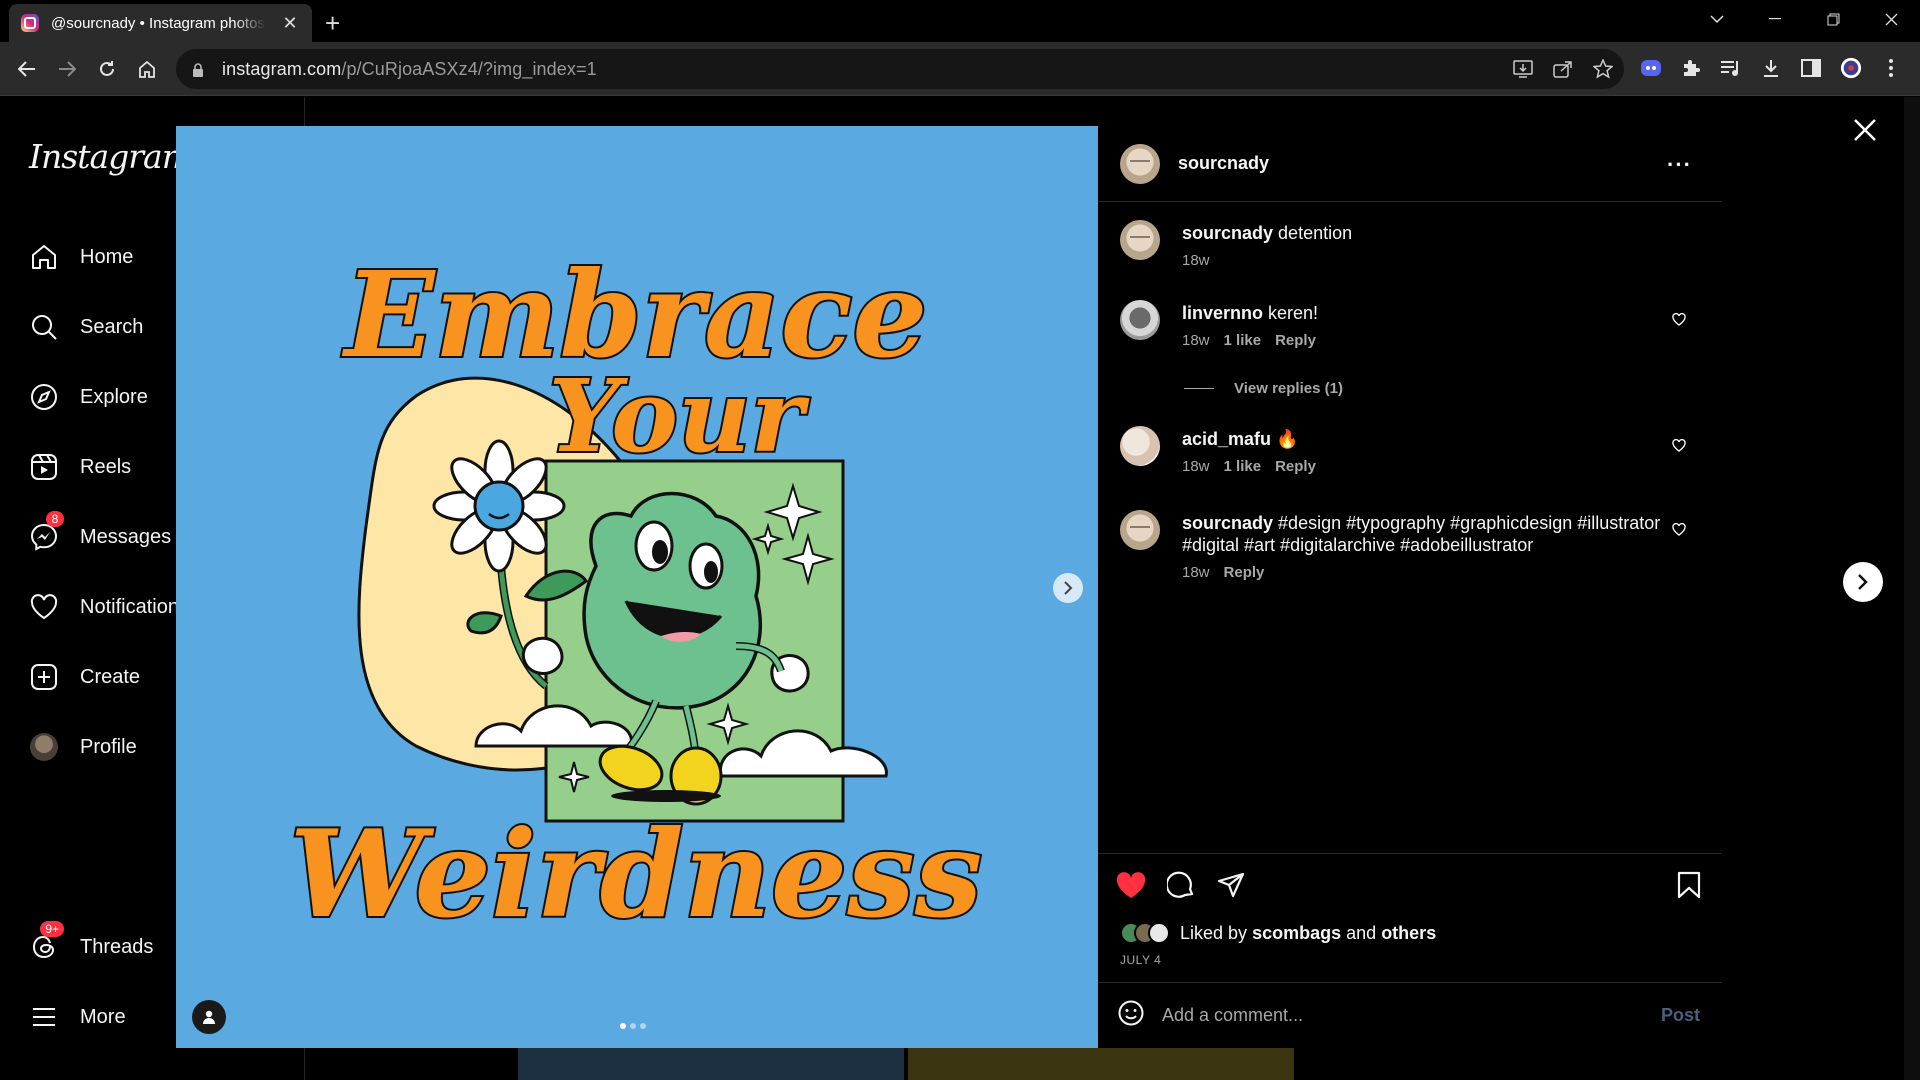 The height and width of the screenshot is (1080, 1920). I want to click on browser-toolbar: instagram.com/p/CuRjoaASXz4/?img_index=1, so click(960, 69).